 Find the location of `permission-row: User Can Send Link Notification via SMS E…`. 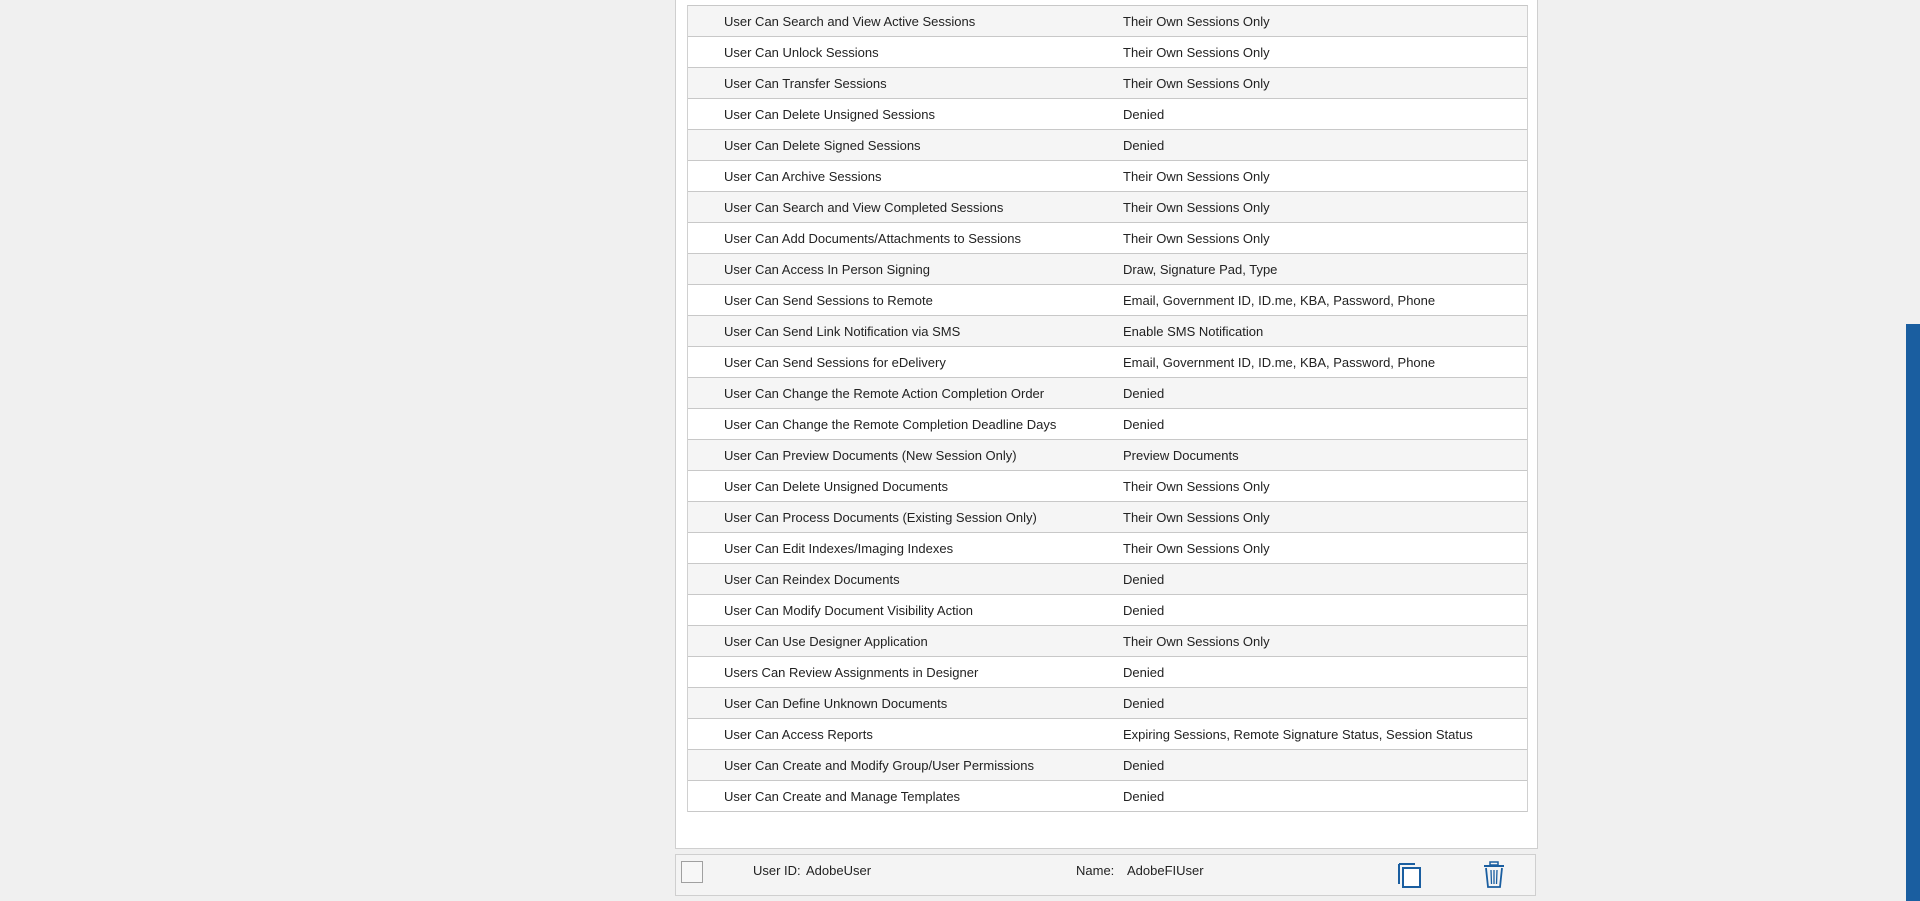

permission-row: User Can Send Link Notification via SMS E… is located at coordinates (1107, 331).